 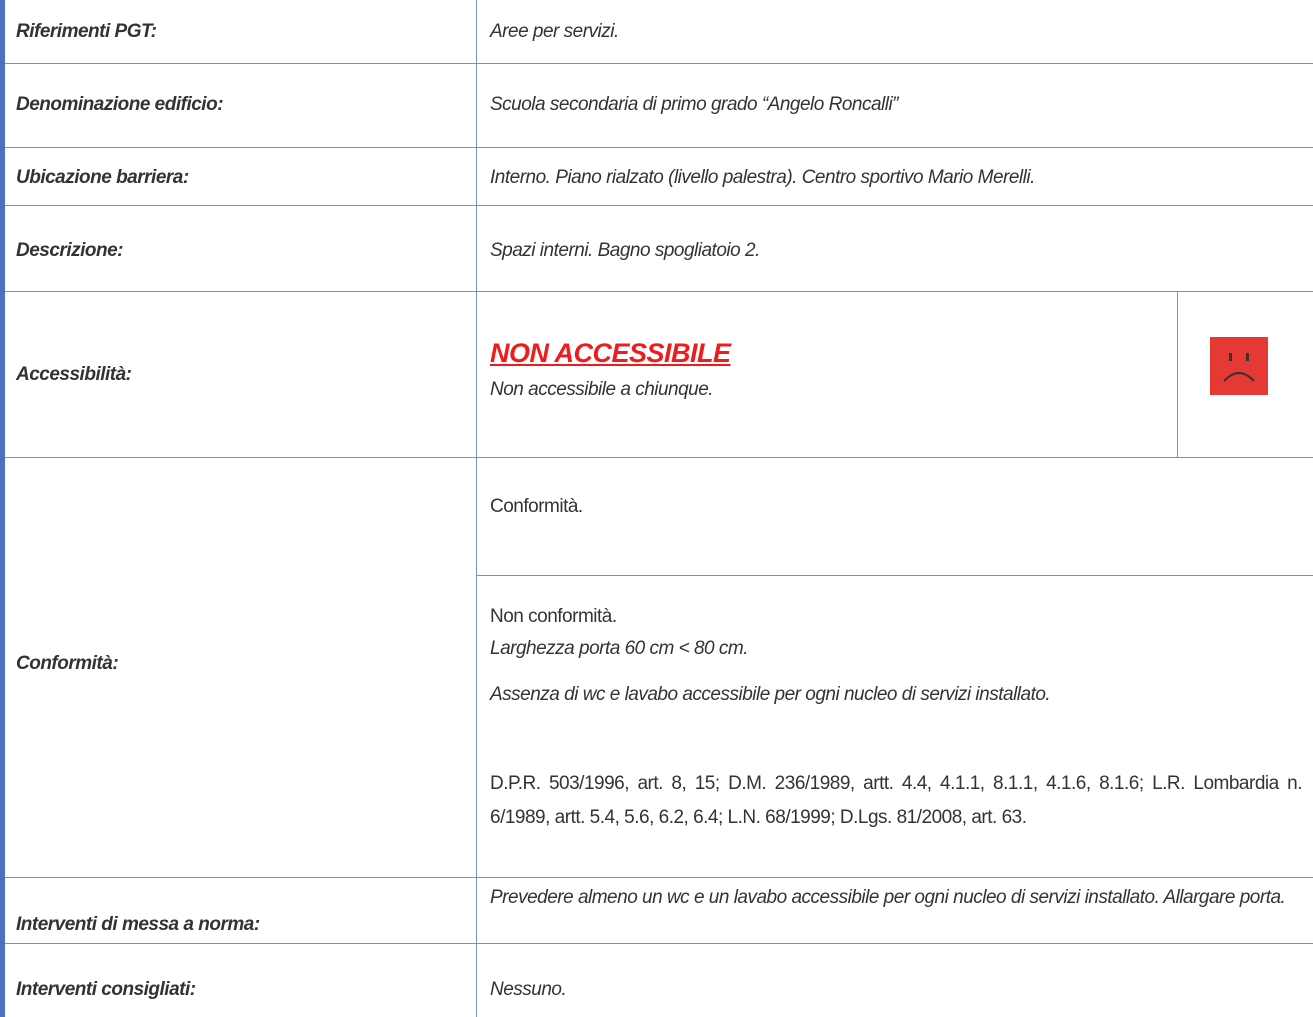 What do you see at coordinates (476, 508) in the screenshot?
I see `column-divider` at bounding box center [476, 508].